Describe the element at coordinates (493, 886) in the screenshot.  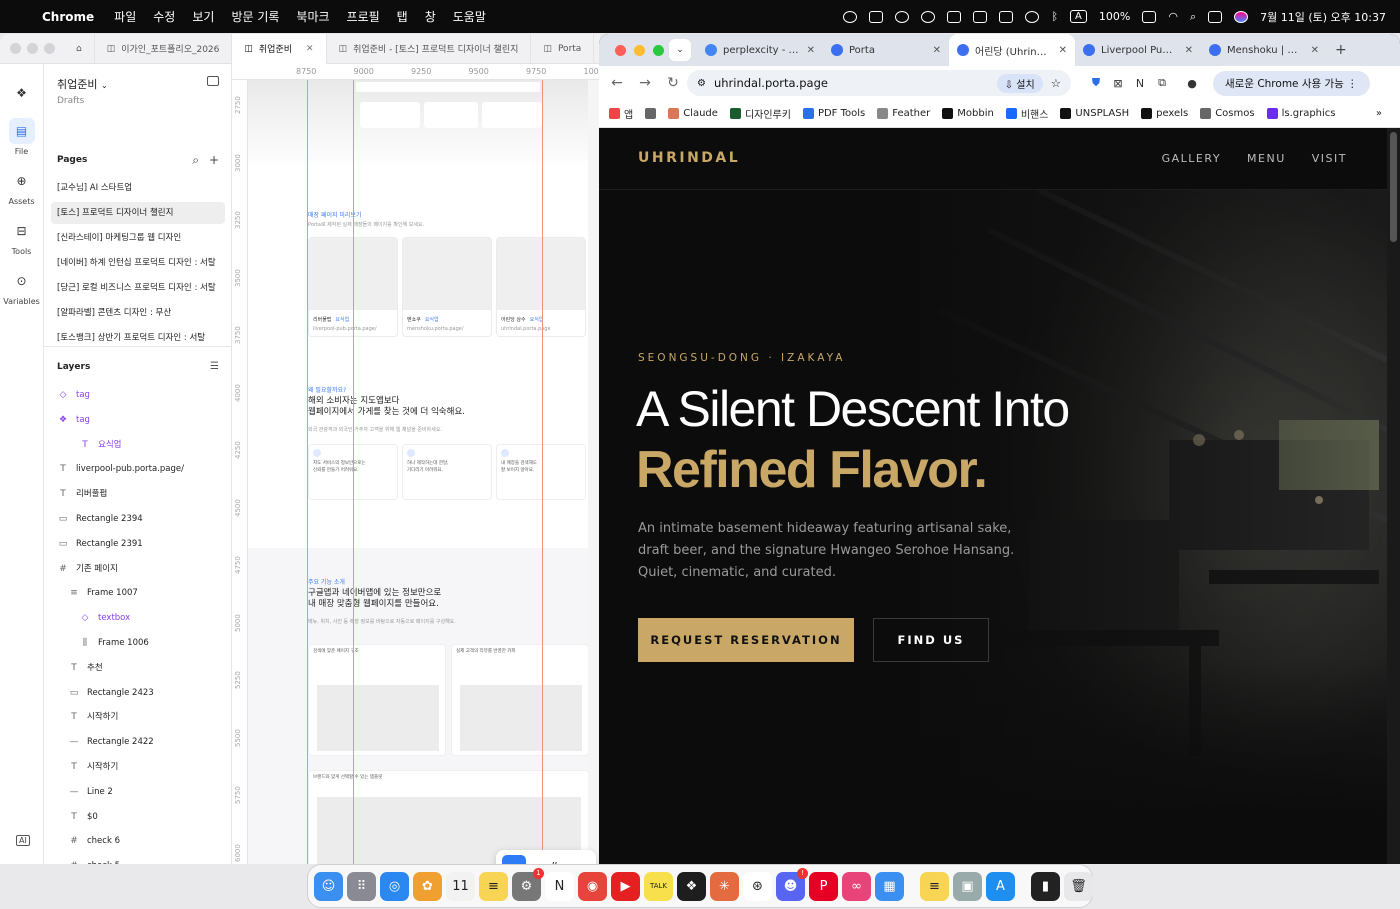
I see `notes-icon: ≡` at that location.